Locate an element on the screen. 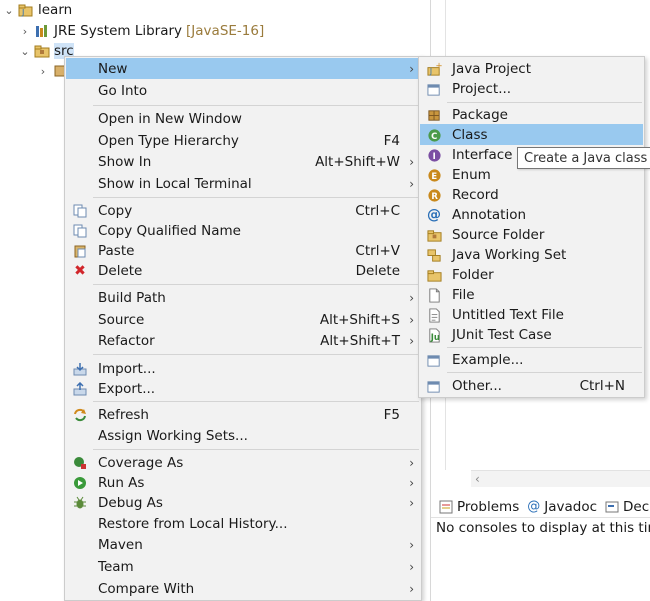 This screenshot has height=601, width=650. tab-javadoc: @ Javadoc is located at coordinates (562, 507).